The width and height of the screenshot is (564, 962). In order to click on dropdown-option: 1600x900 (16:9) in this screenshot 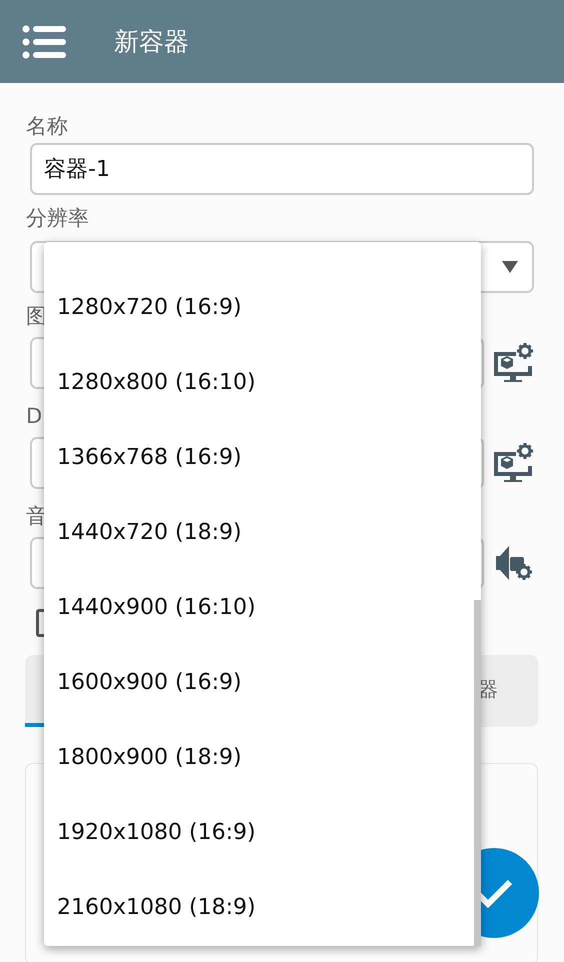, I will do `click(260, 682)`.